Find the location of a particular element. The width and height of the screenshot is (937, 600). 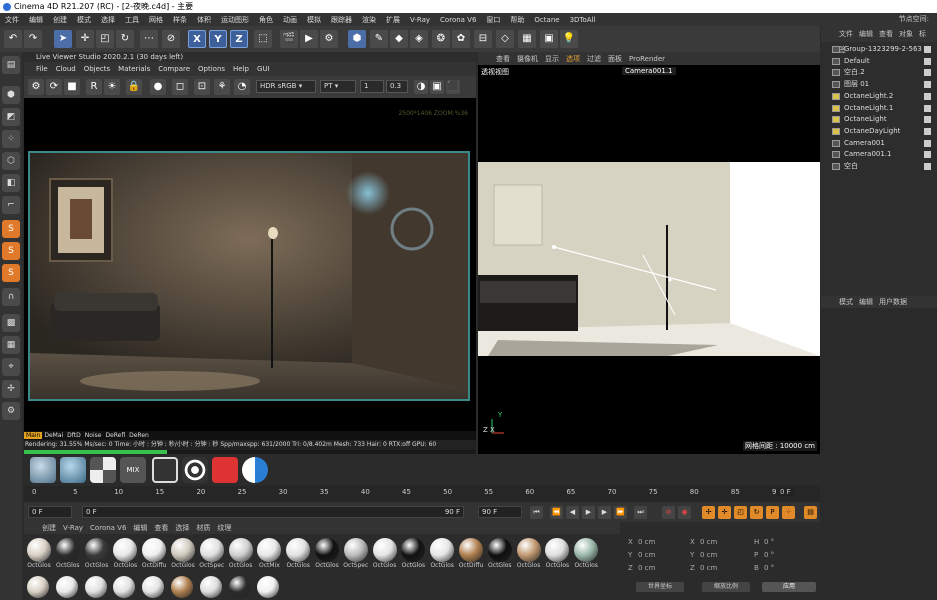

material-tab: 材质 is located at coordinates (203, 528).